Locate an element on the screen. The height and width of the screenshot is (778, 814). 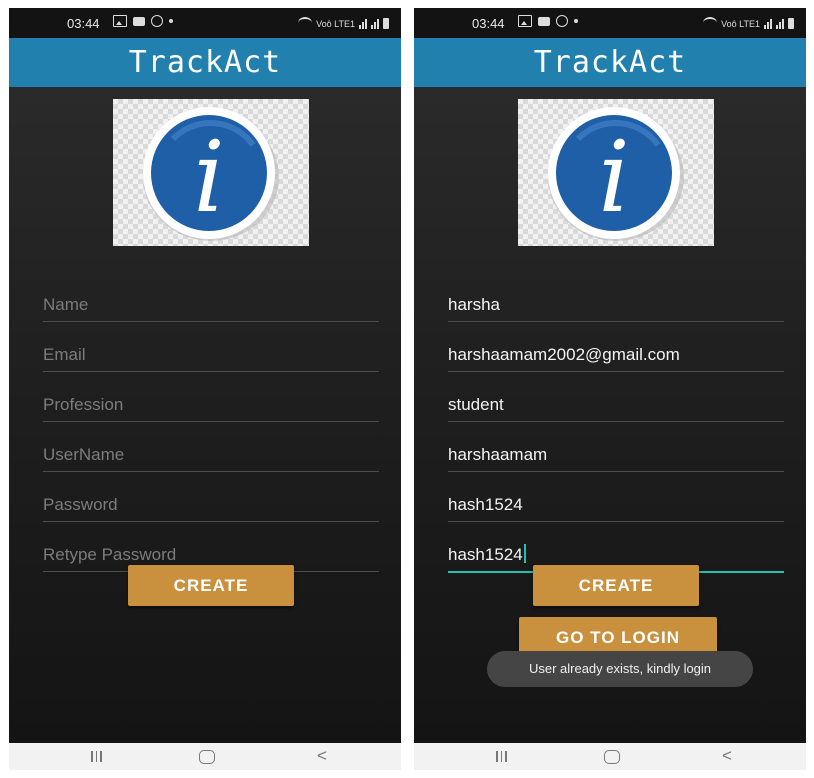
email-field: Email is located at coordinates (211, 347).